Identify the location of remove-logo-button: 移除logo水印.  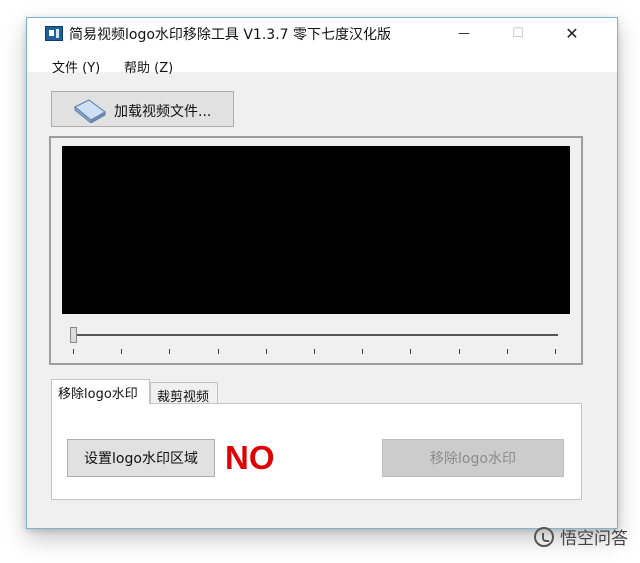
(473, 458).